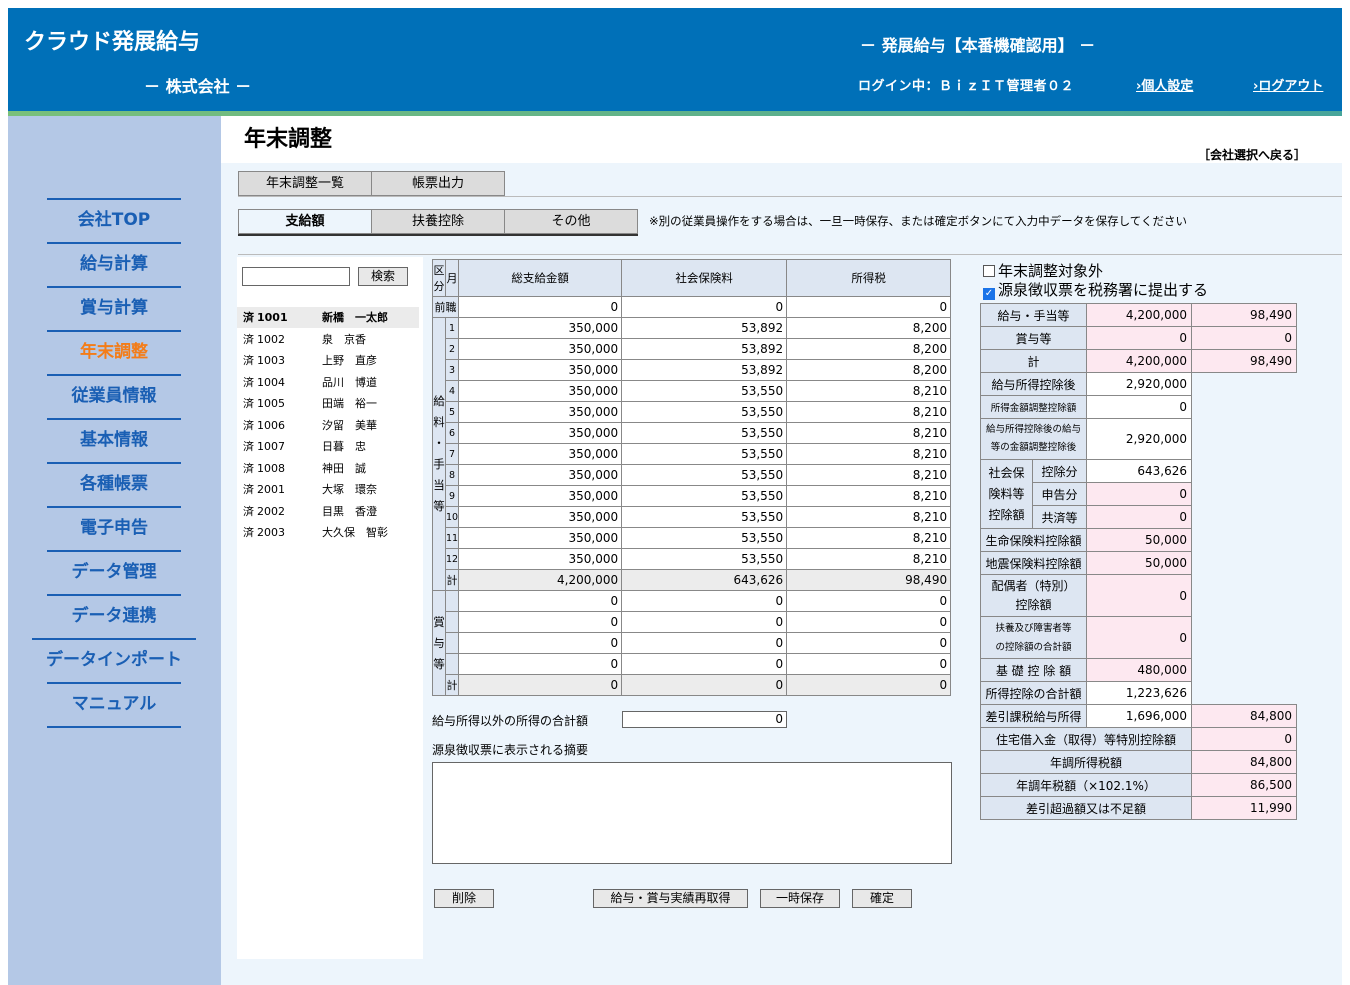 The height and width of the screenshot is (985, 1350). What do you see at coordinates (114, 396) in the screenshot?
I see `nav-employees: 従業員情報` at bounding box center [114, 396].